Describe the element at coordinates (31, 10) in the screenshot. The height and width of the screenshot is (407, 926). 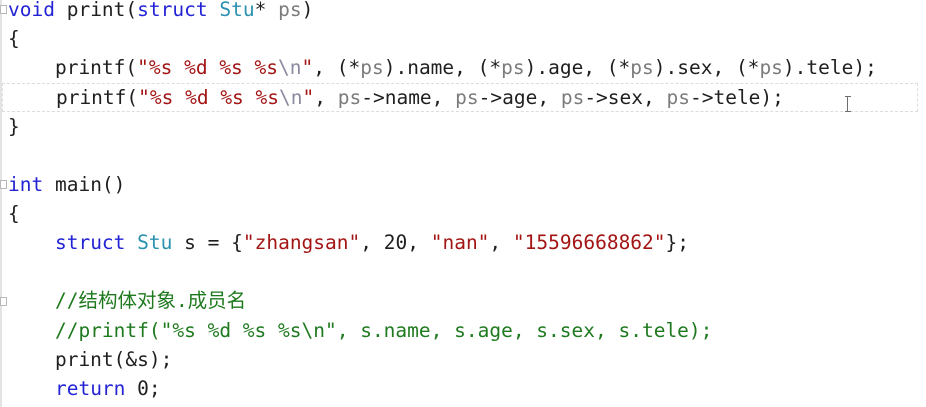
I see `code-token: void` at that location.